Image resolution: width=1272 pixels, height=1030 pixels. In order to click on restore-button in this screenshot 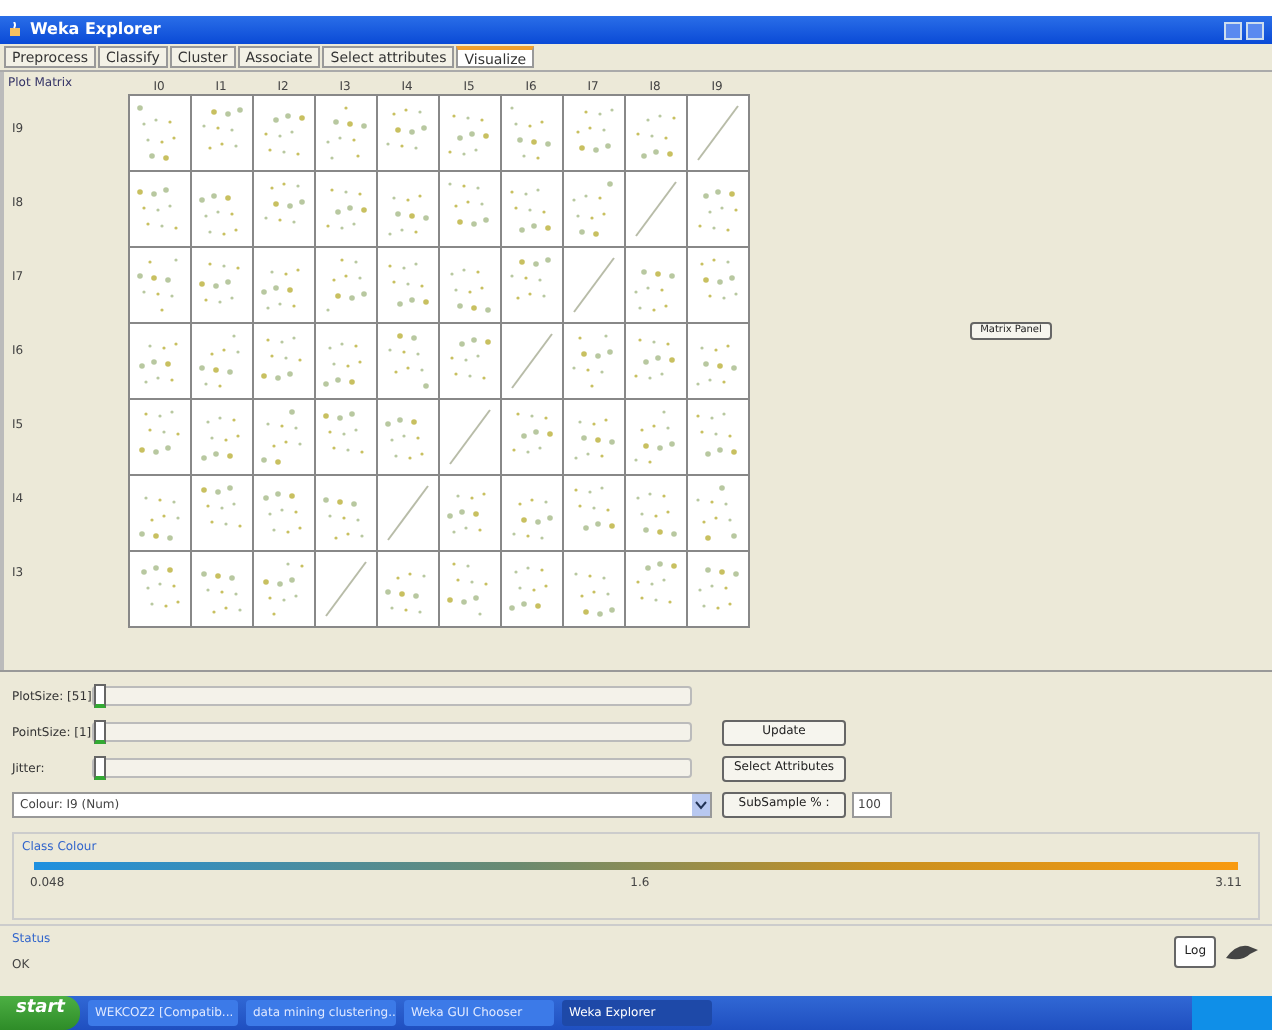, I will do `click(1255, 30)`.